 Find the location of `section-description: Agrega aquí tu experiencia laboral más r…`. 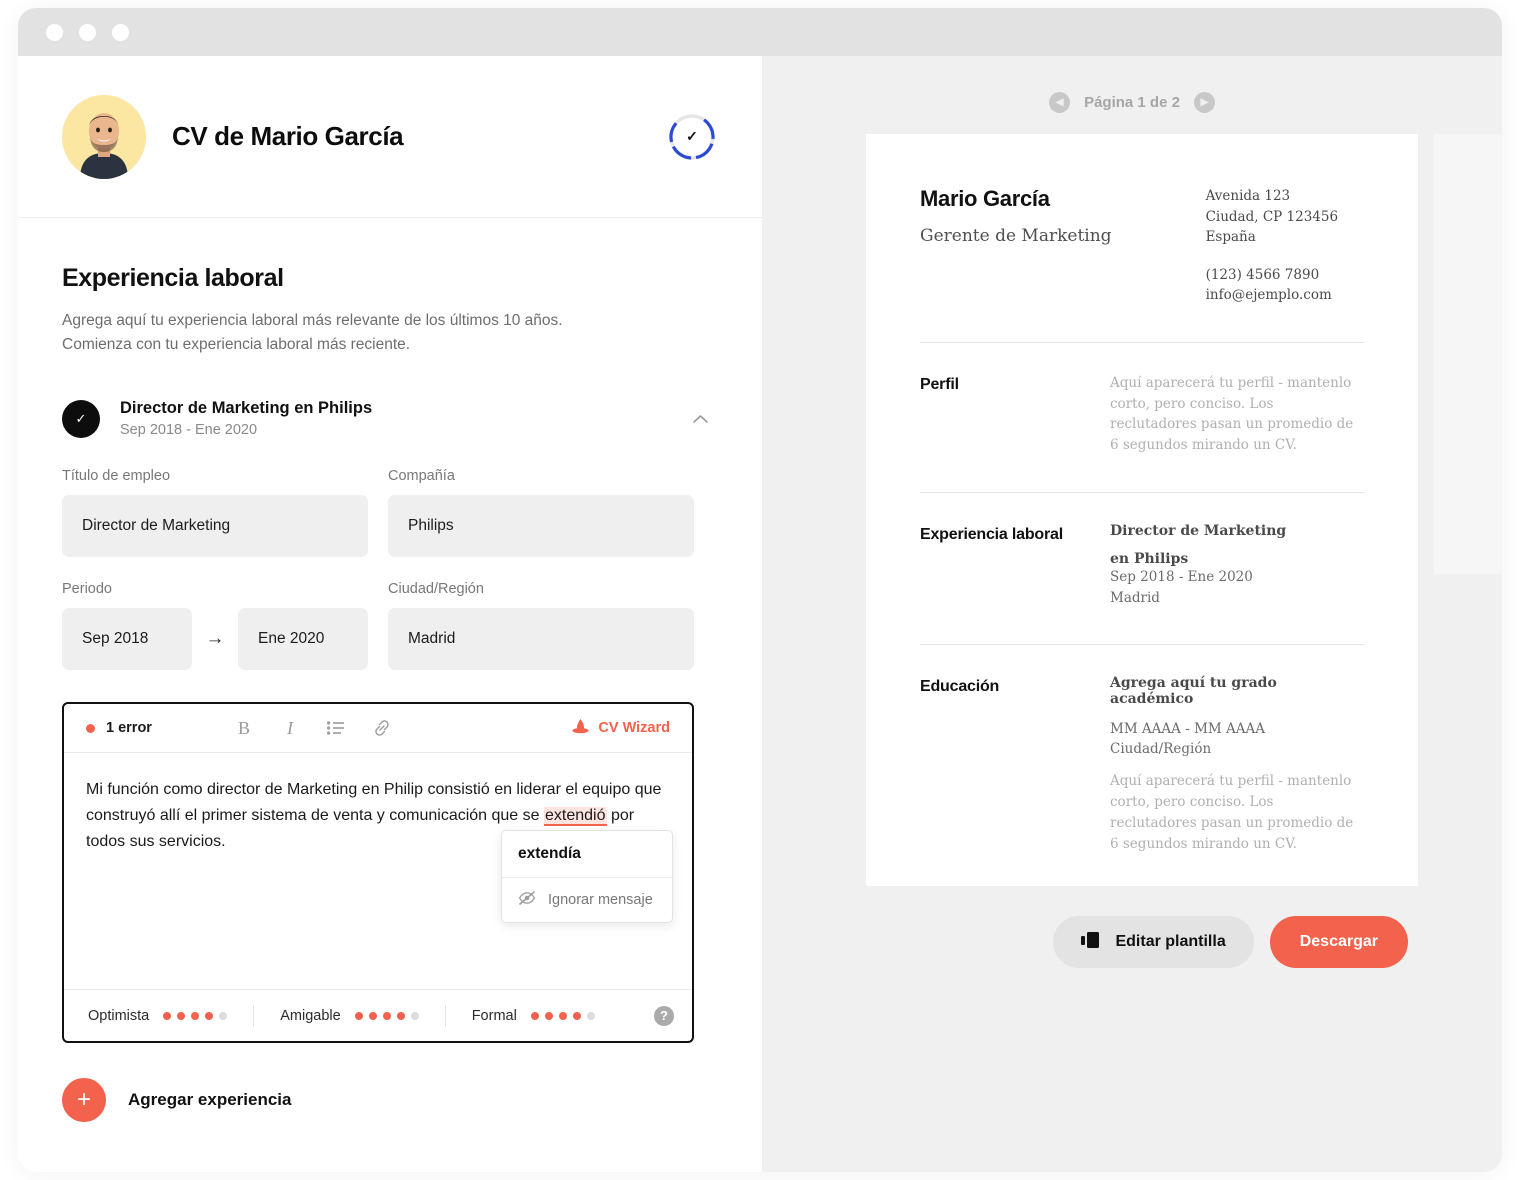

section-description: Agrega aquí tu experiencia laboral más r… is located at coordinates (389, 333).